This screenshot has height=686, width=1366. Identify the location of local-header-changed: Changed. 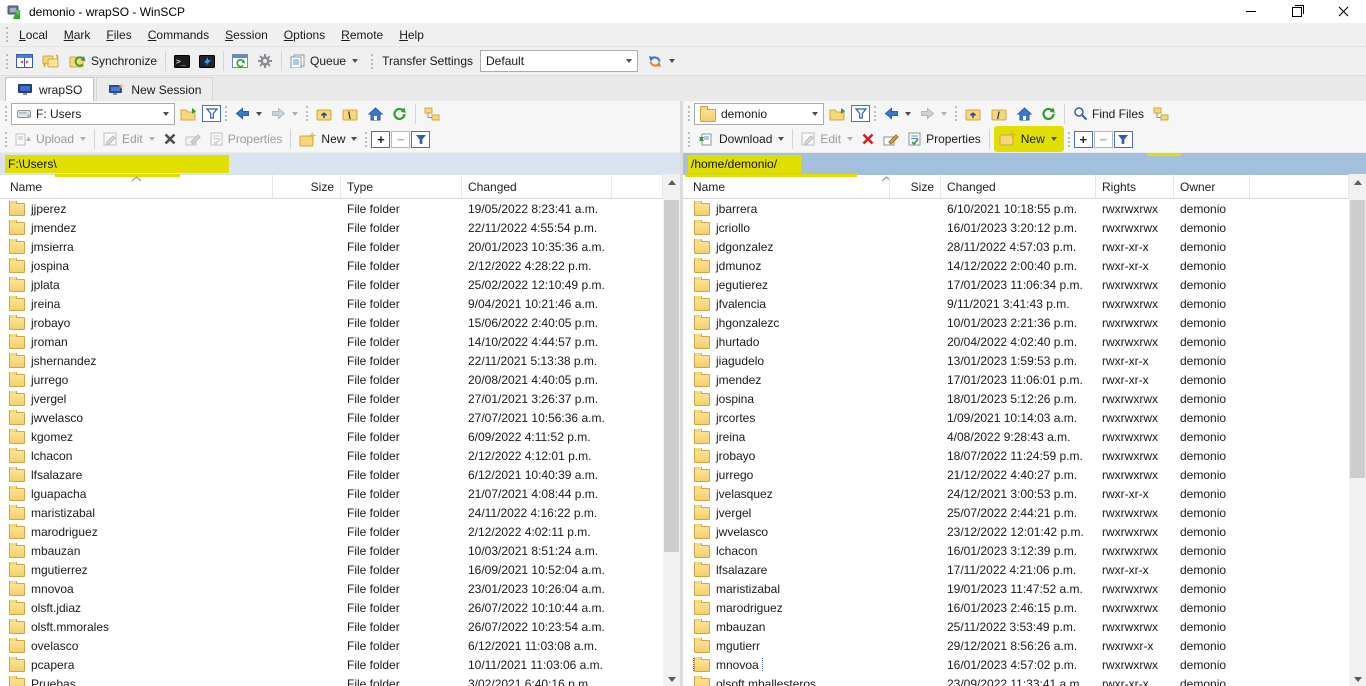
(537, 186).